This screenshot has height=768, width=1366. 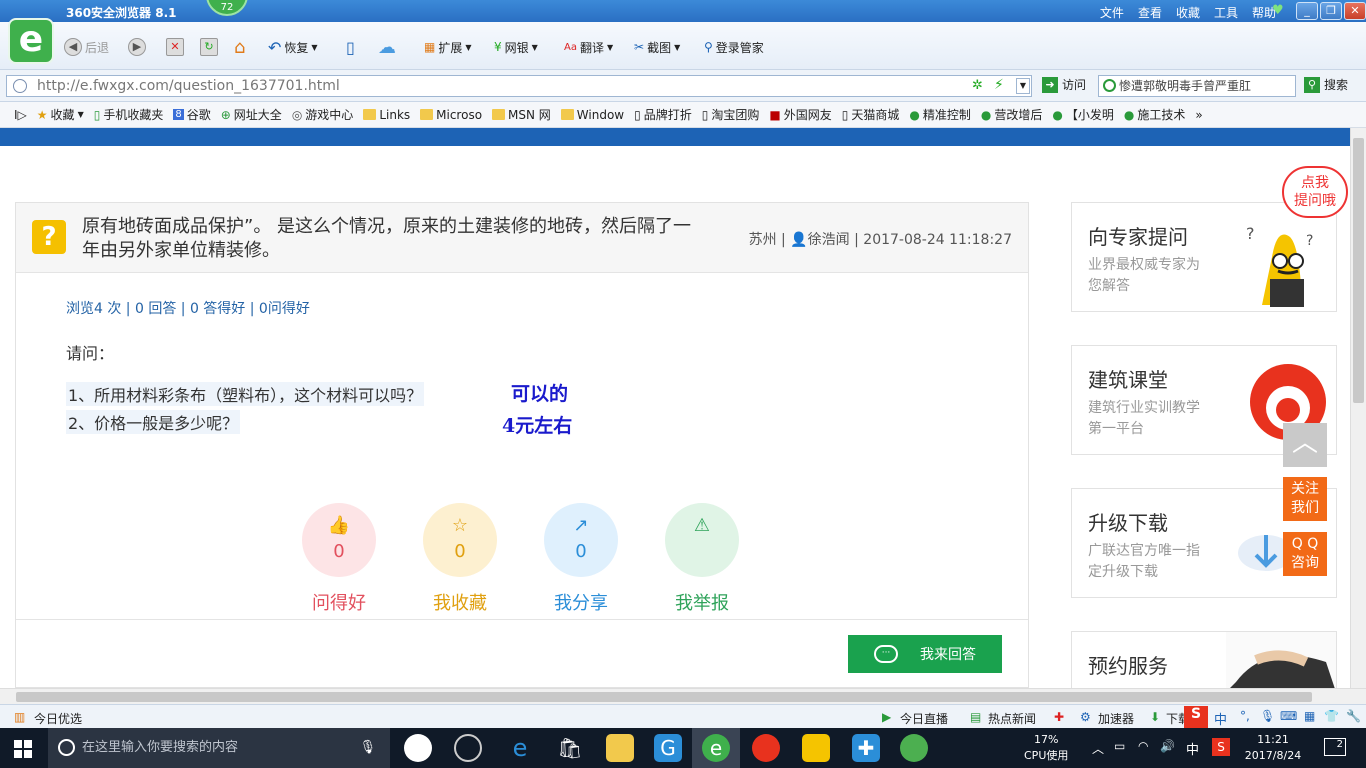 What do you see at coordinates (1353, 716) in the screenshot?
I see `wrench-icon: 🔧` at bounding box center [1353, 716].